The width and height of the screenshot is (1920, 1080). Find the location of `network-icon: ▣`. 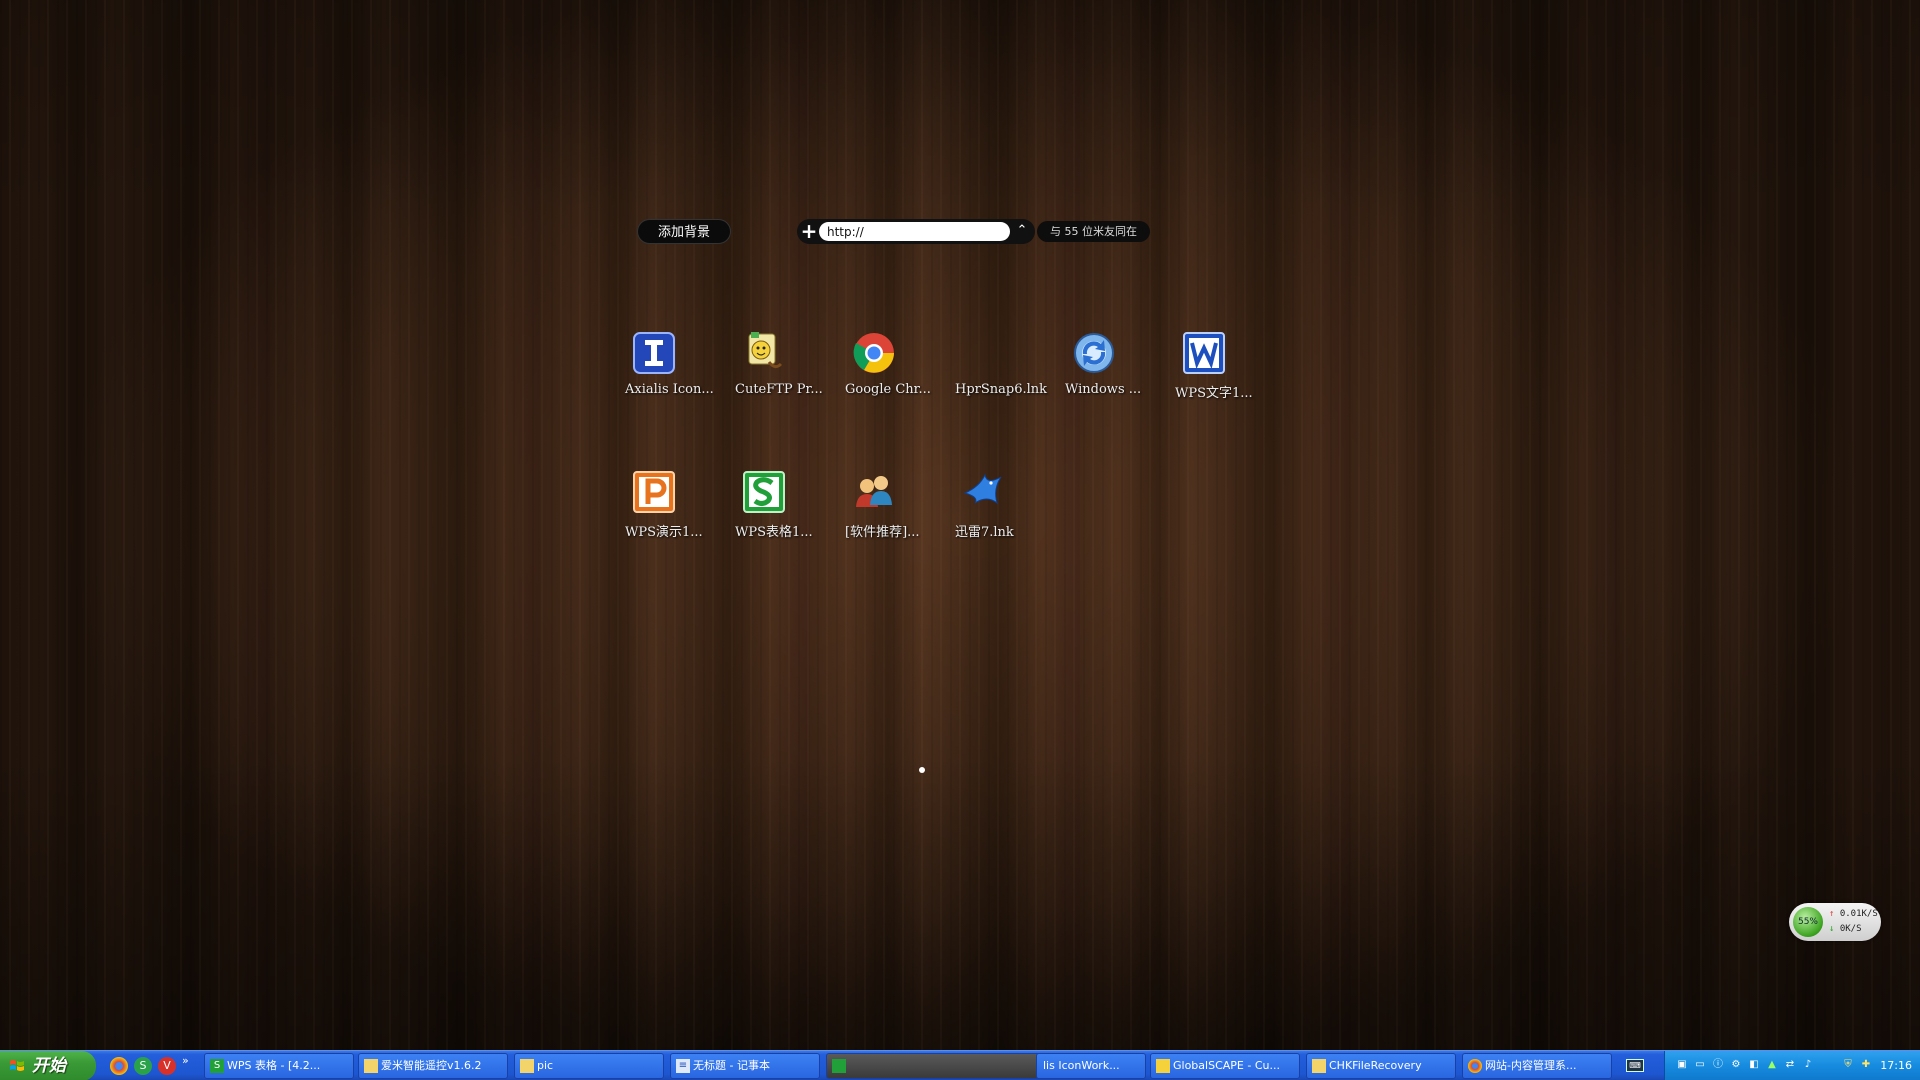

network-icon: ▣ is located at coordinates (1682, 1065).